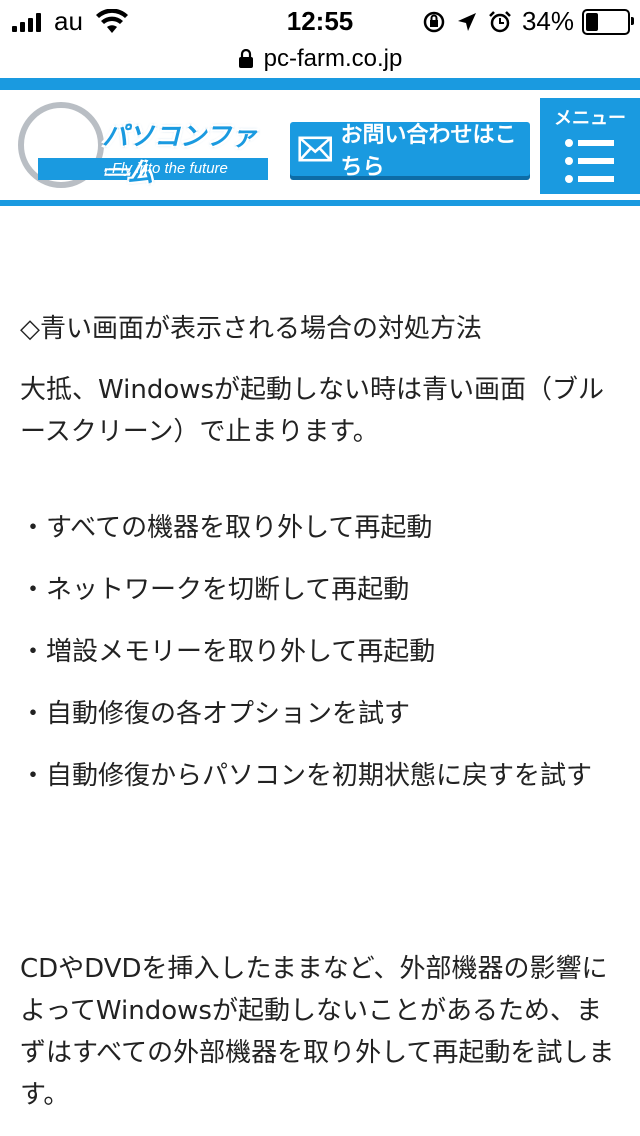 The image size is (640, 1136). I want to click on logo-tagline: Fly into the future, so click(170, 168).